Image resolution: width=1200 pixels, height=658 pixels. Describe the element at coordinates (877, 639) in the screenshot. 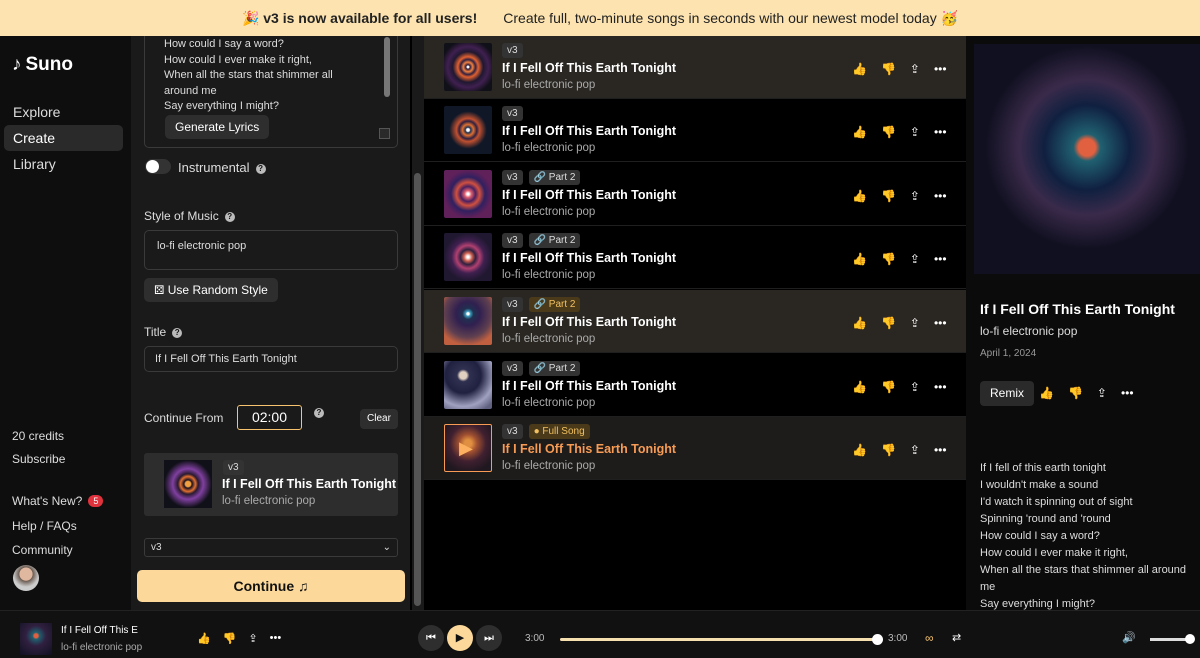

I see `progress-knob` at that location.